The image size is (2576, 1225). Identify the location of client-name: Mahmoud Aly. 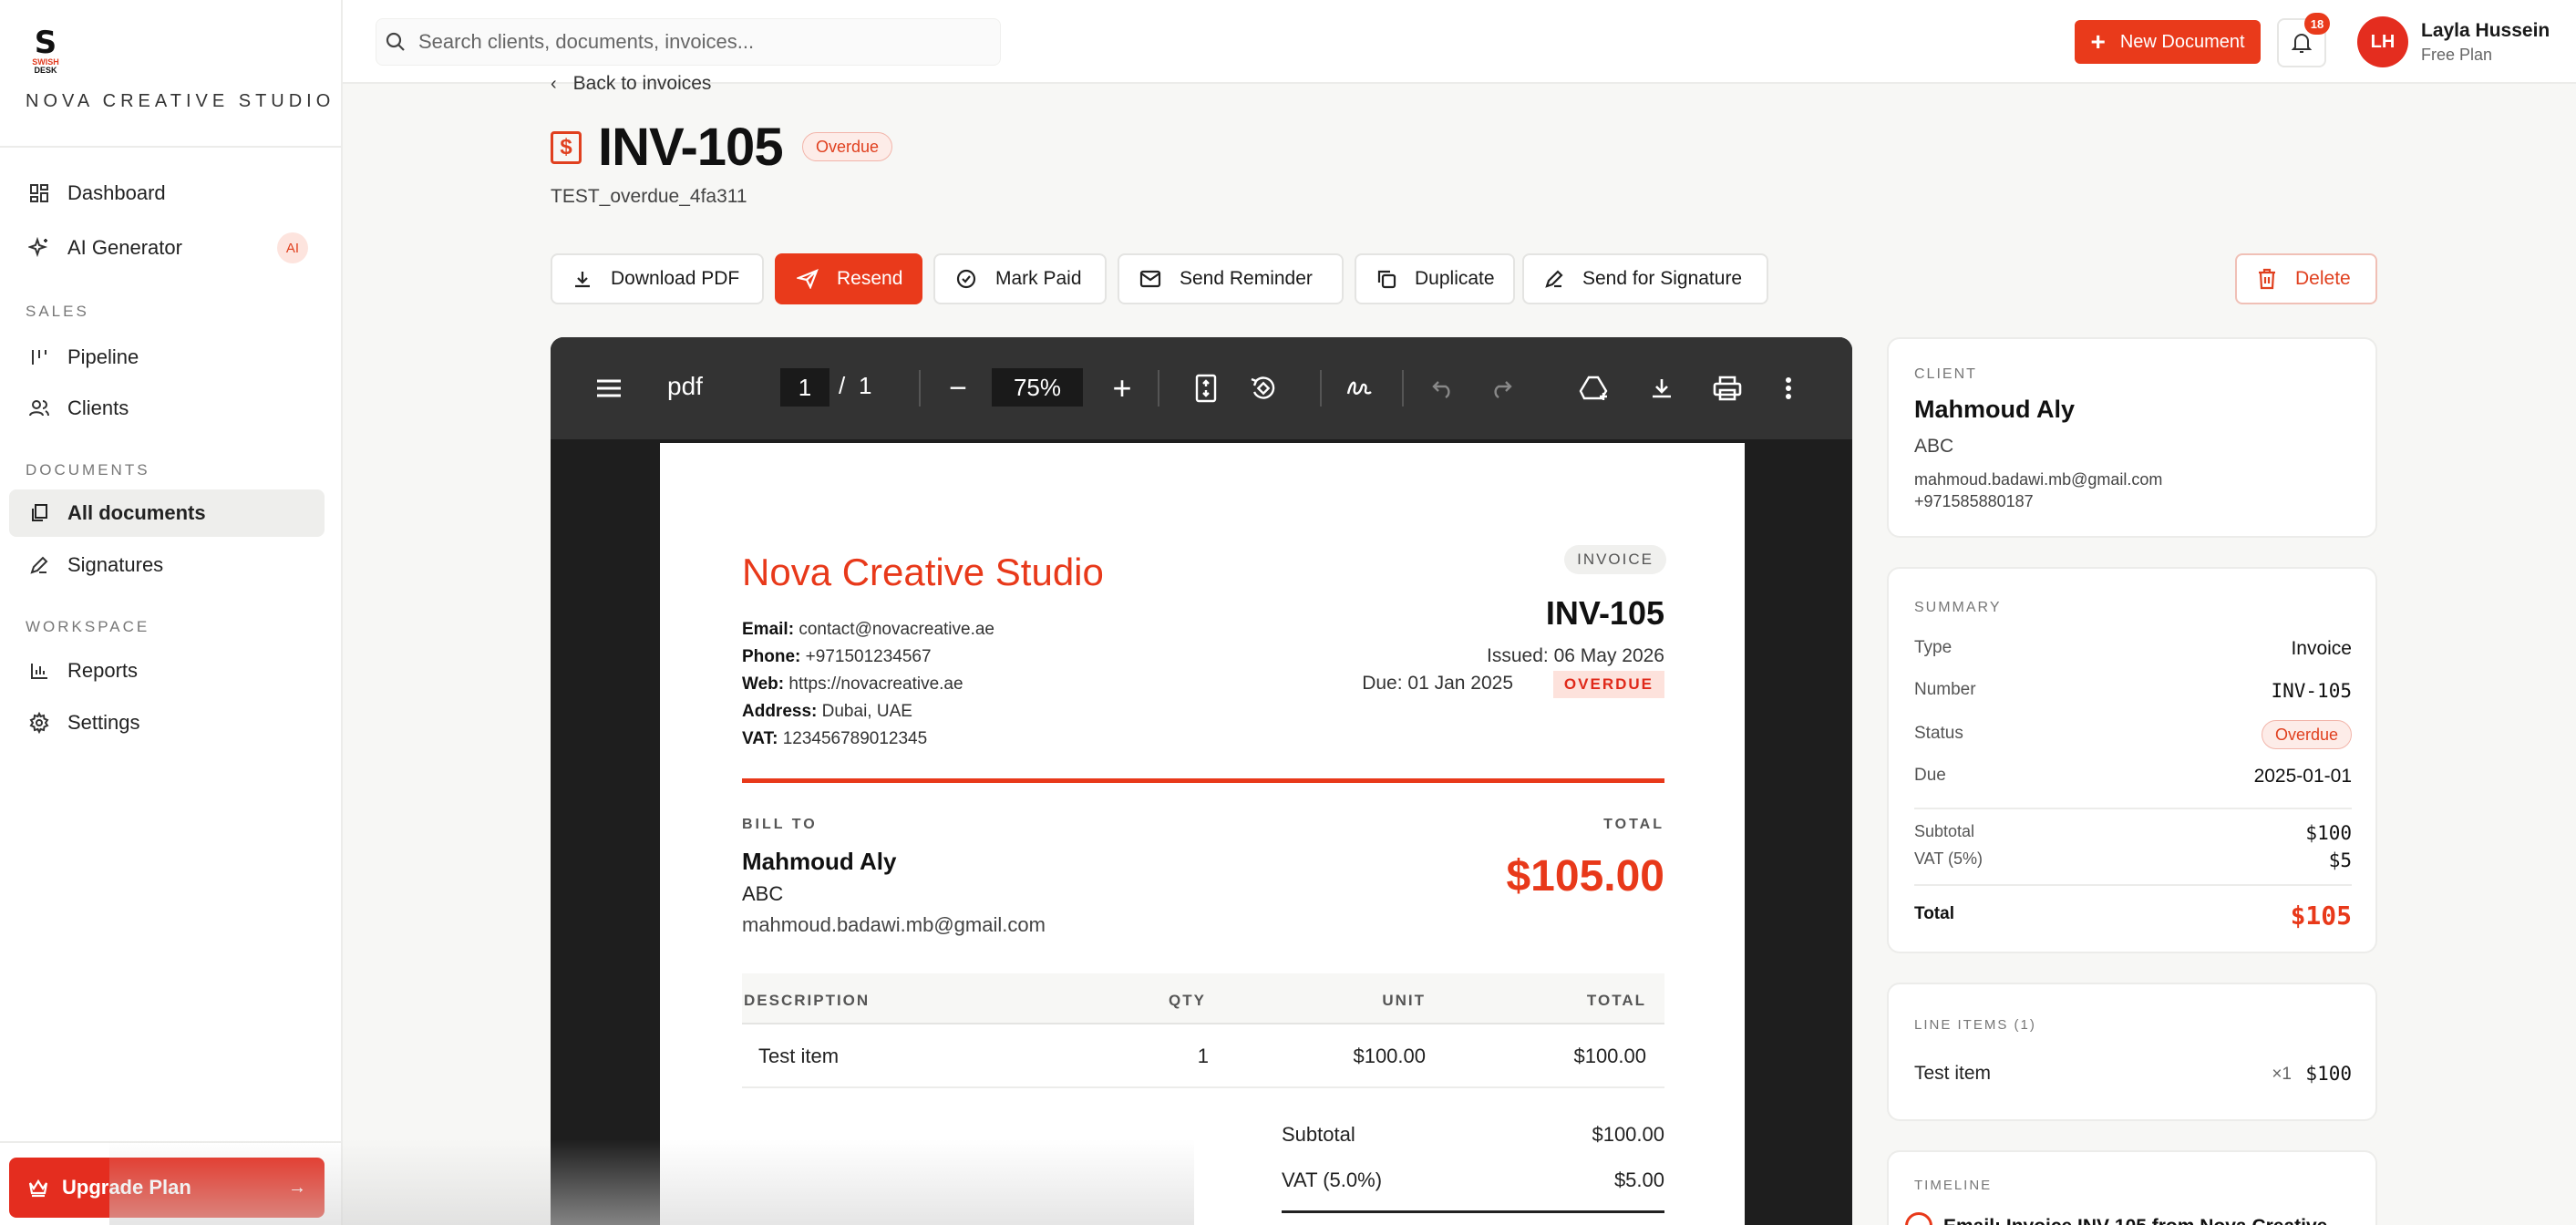
(1994, 410).